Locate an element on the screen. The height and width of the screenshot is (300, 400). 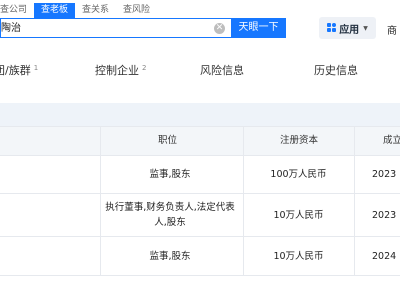
header-position: 职位 is located at coordinates (168, 140).